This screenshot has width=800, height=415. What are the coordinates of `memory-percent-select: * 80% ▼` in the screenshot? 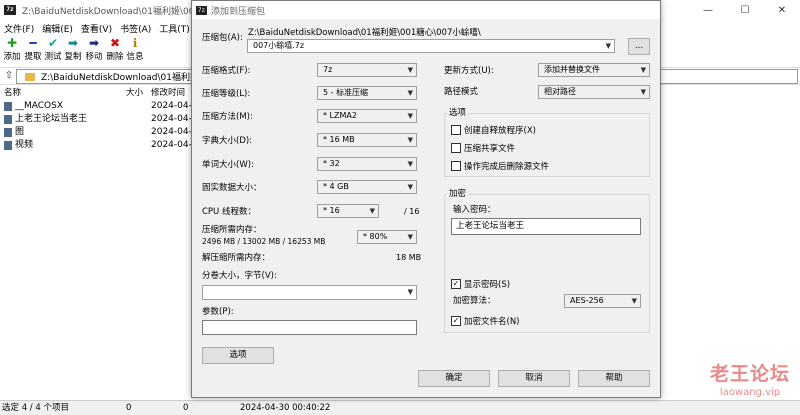 It's located at (387, 237).